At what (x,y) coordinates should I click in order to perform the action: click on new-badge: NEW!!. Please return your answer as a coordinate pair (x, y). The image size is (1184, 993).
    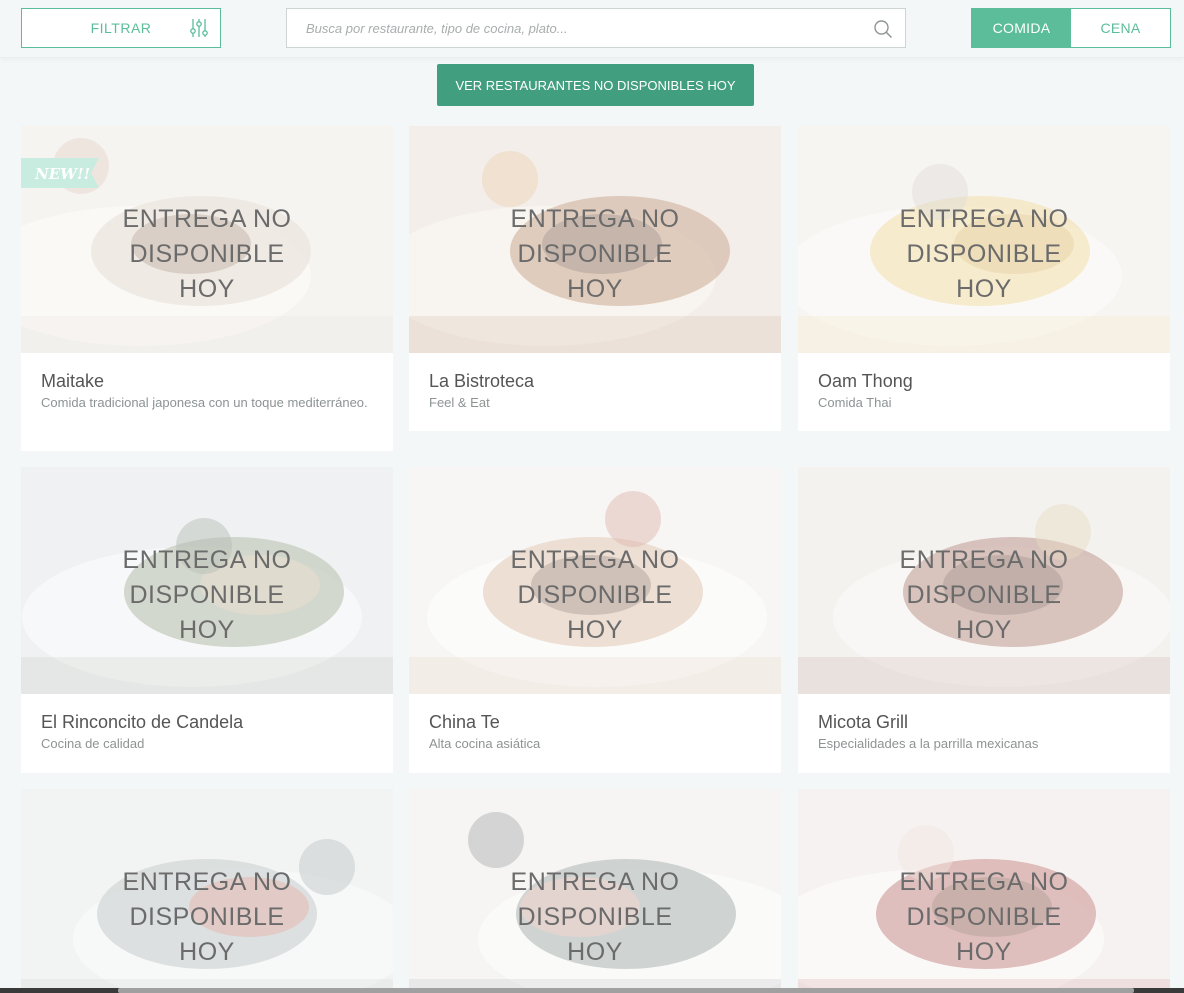
    Looking at the image, I should click on (60, 173).